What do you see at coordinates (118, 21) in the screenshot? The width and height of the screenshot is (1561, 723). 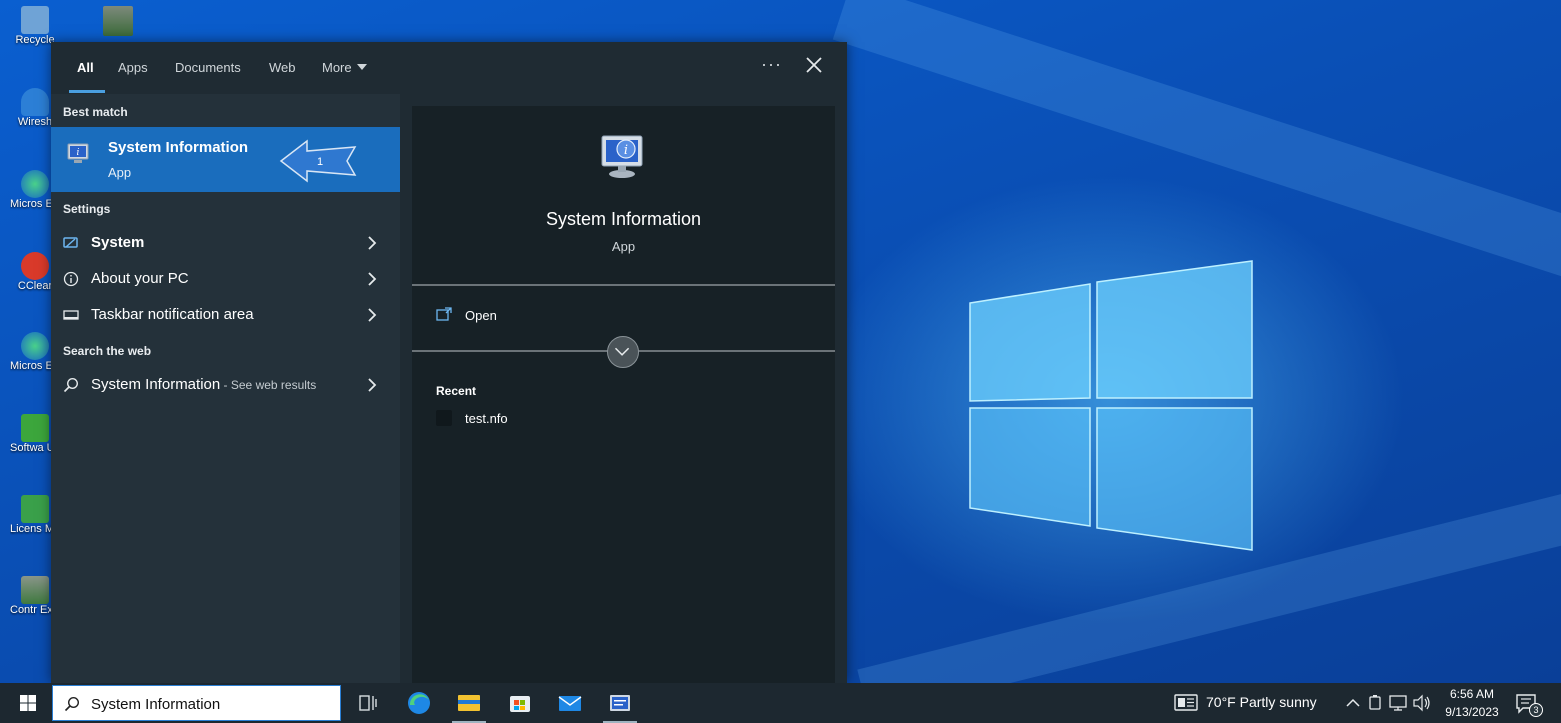 I see `desktop-shortcut-icon` at bounding box center [118, 21].